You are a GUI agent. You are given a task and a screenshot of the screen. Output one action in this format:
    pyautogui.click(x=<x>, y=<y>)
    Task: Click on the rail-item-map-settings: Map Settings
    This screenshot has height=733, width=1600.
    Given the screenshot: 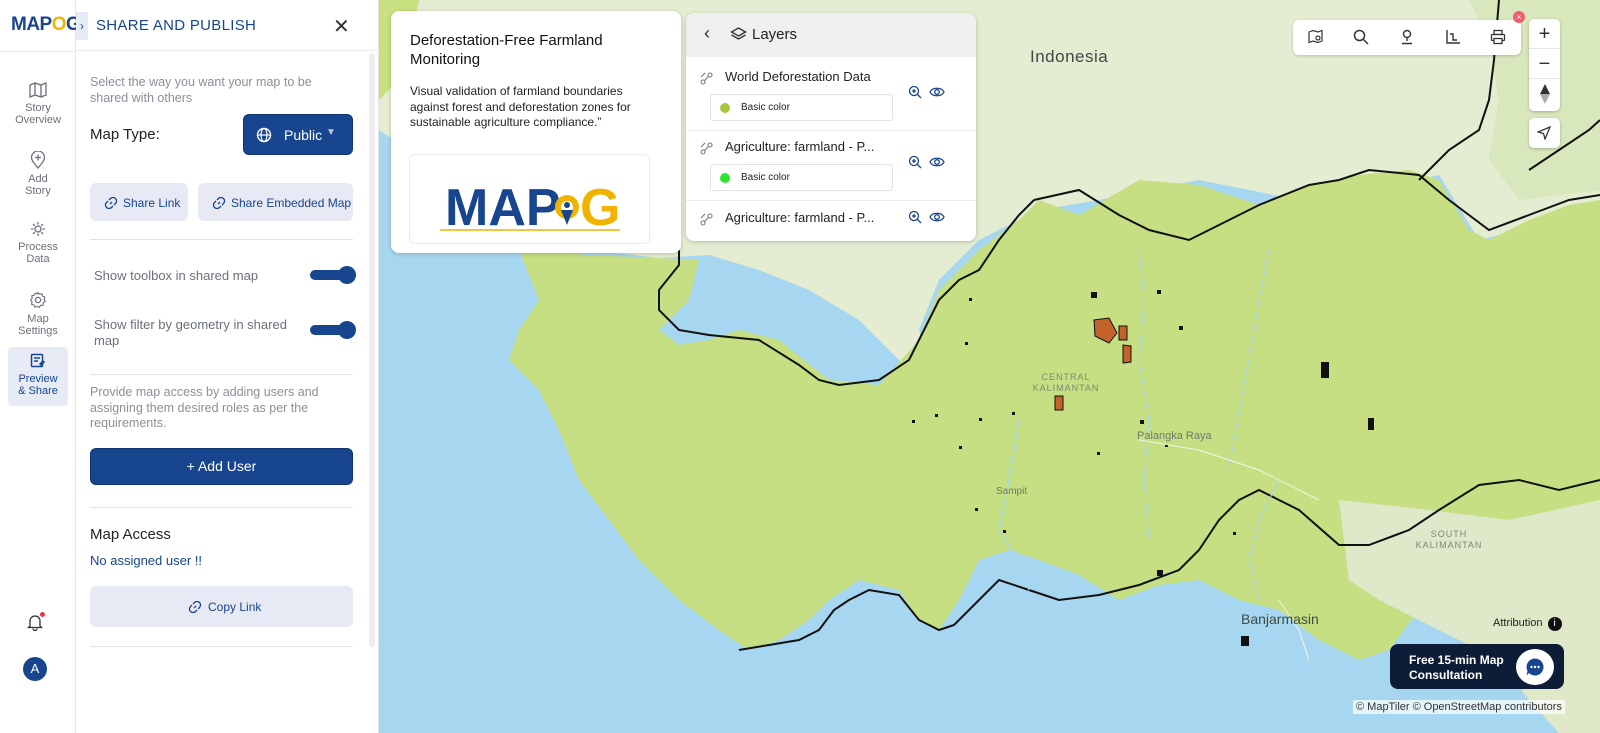 What is the action you would take?
    pyautogui.click(x=38, y=311)
    